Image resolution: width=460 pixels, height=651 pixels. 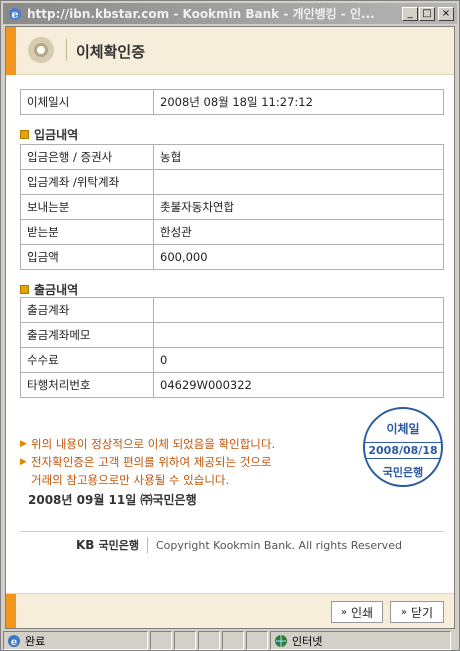 I want to click on table-row: 보내는분 촛불자동차연합, so click(x=232, y=207).